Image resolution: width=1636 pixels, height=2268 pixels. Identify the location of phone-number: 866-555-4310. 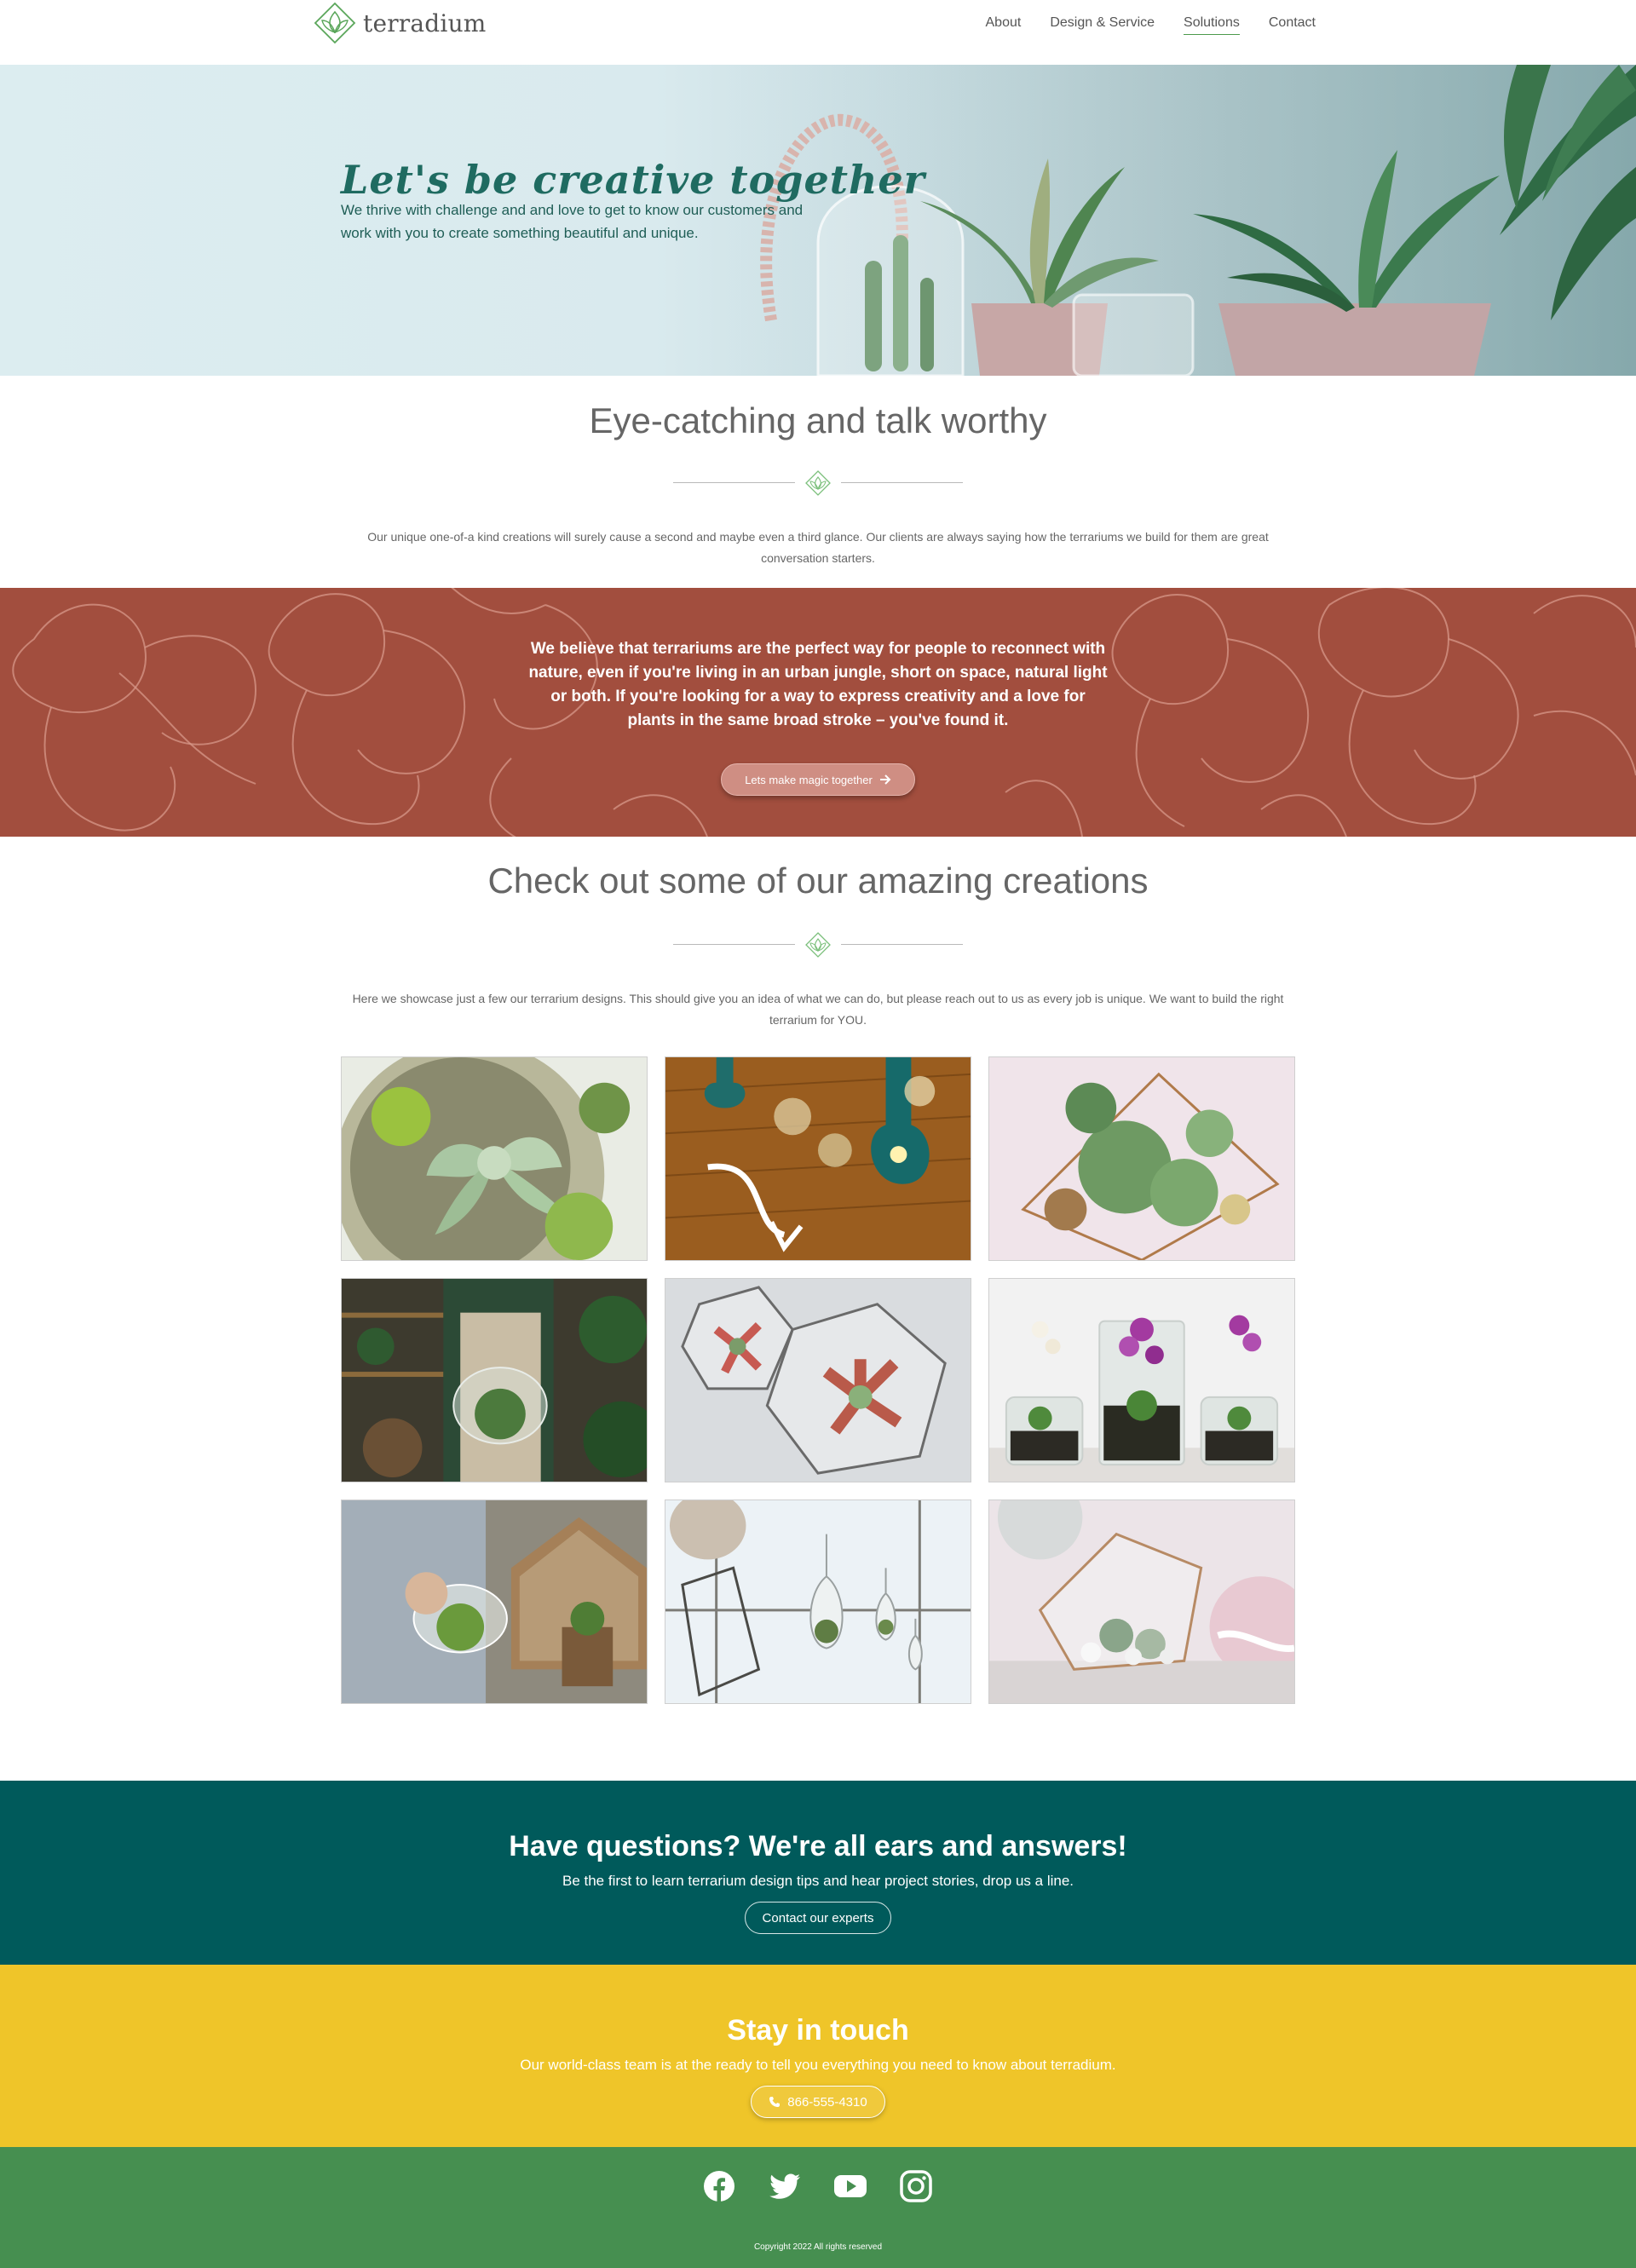
(827, 2102).